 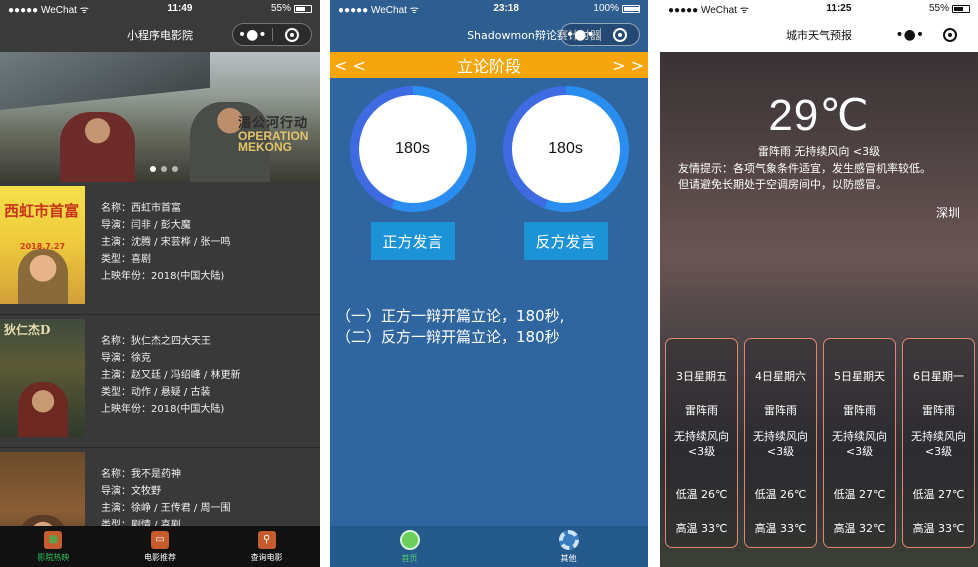 What do you see at coordinates (701, 410) in the screenshot?
I see `forecast-weather: 雷阵雨` at bounding box center [701, 410].